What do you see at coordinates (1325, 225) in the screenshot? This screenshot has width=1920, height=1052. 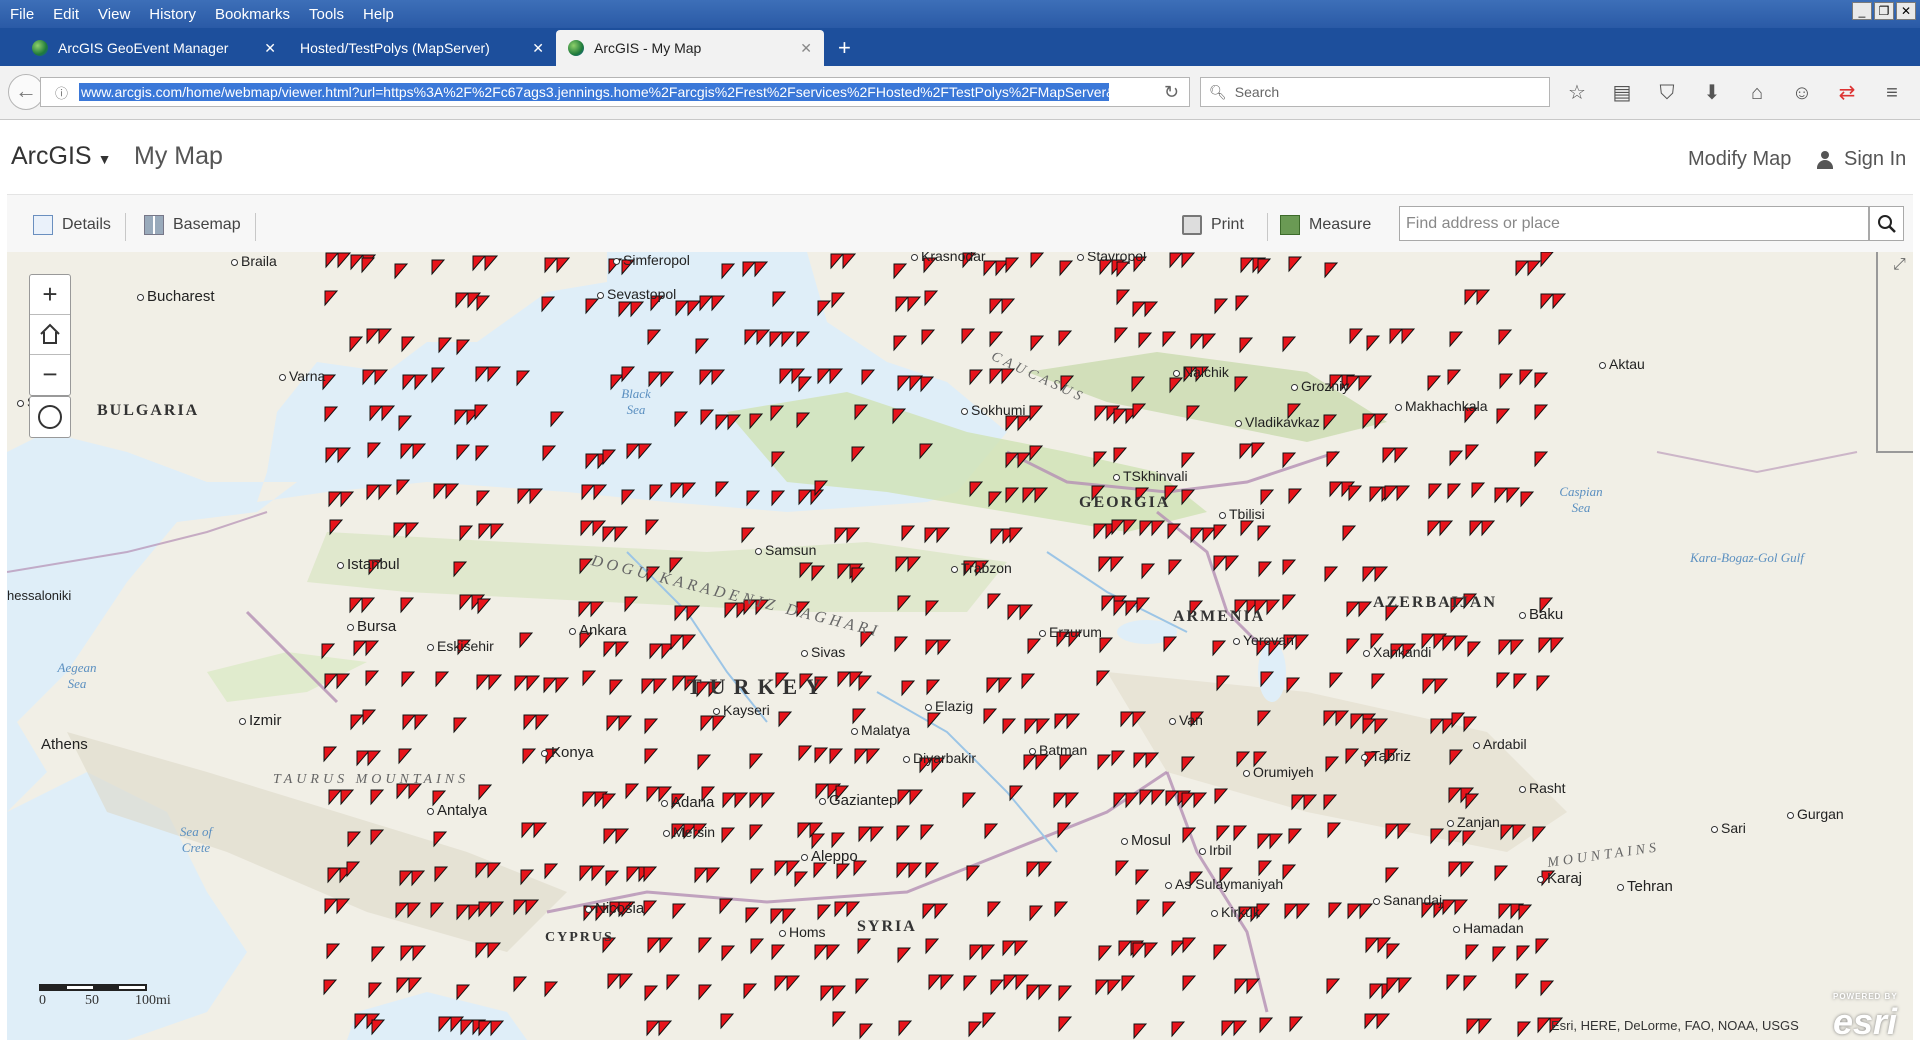 I see `measure-button: Measure` at bounding box center [1325, 225].